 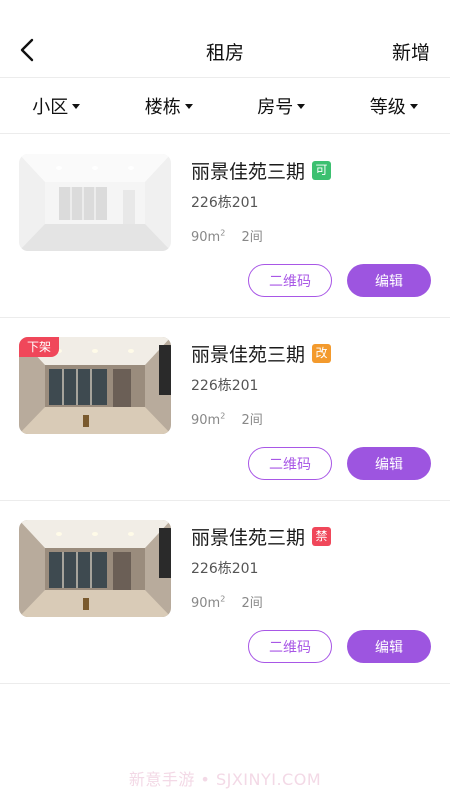 I want to click on filter-grade: 等级, so click(x=394, y=105).